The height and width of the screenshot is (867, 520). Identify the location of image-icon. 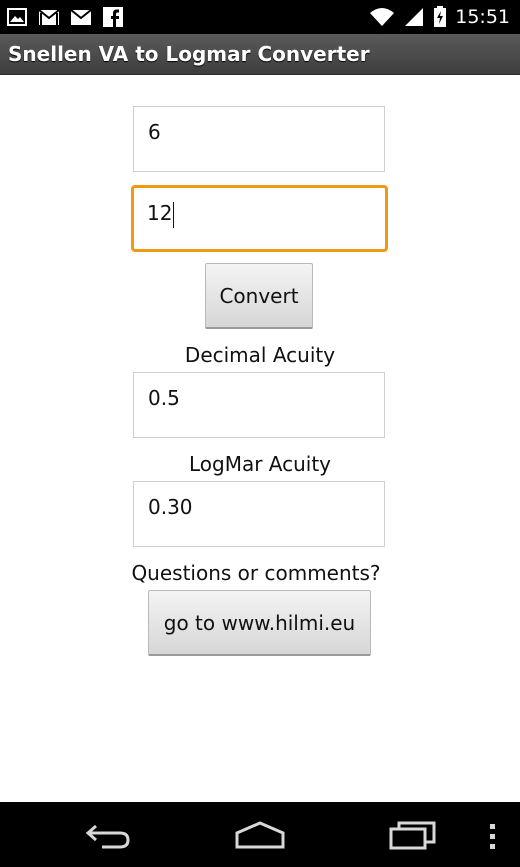
(17, 17).